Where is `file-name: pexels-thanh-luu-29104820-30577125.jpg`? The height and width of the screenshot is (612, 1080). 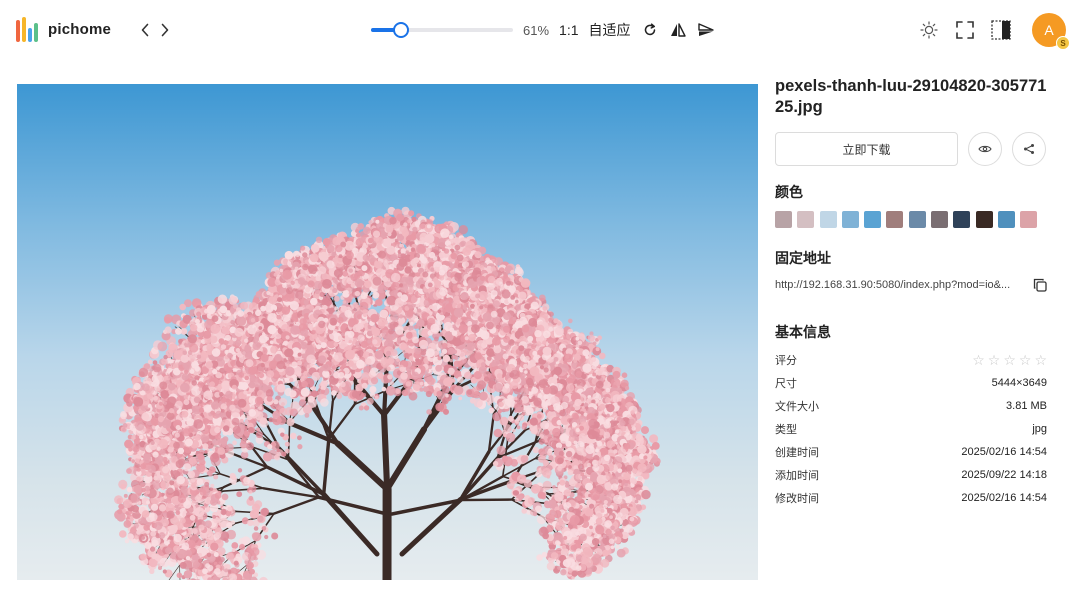 file-name: pexels-thanh-luu-29104820-30577125.jpg is located at coordinates (911, 96).